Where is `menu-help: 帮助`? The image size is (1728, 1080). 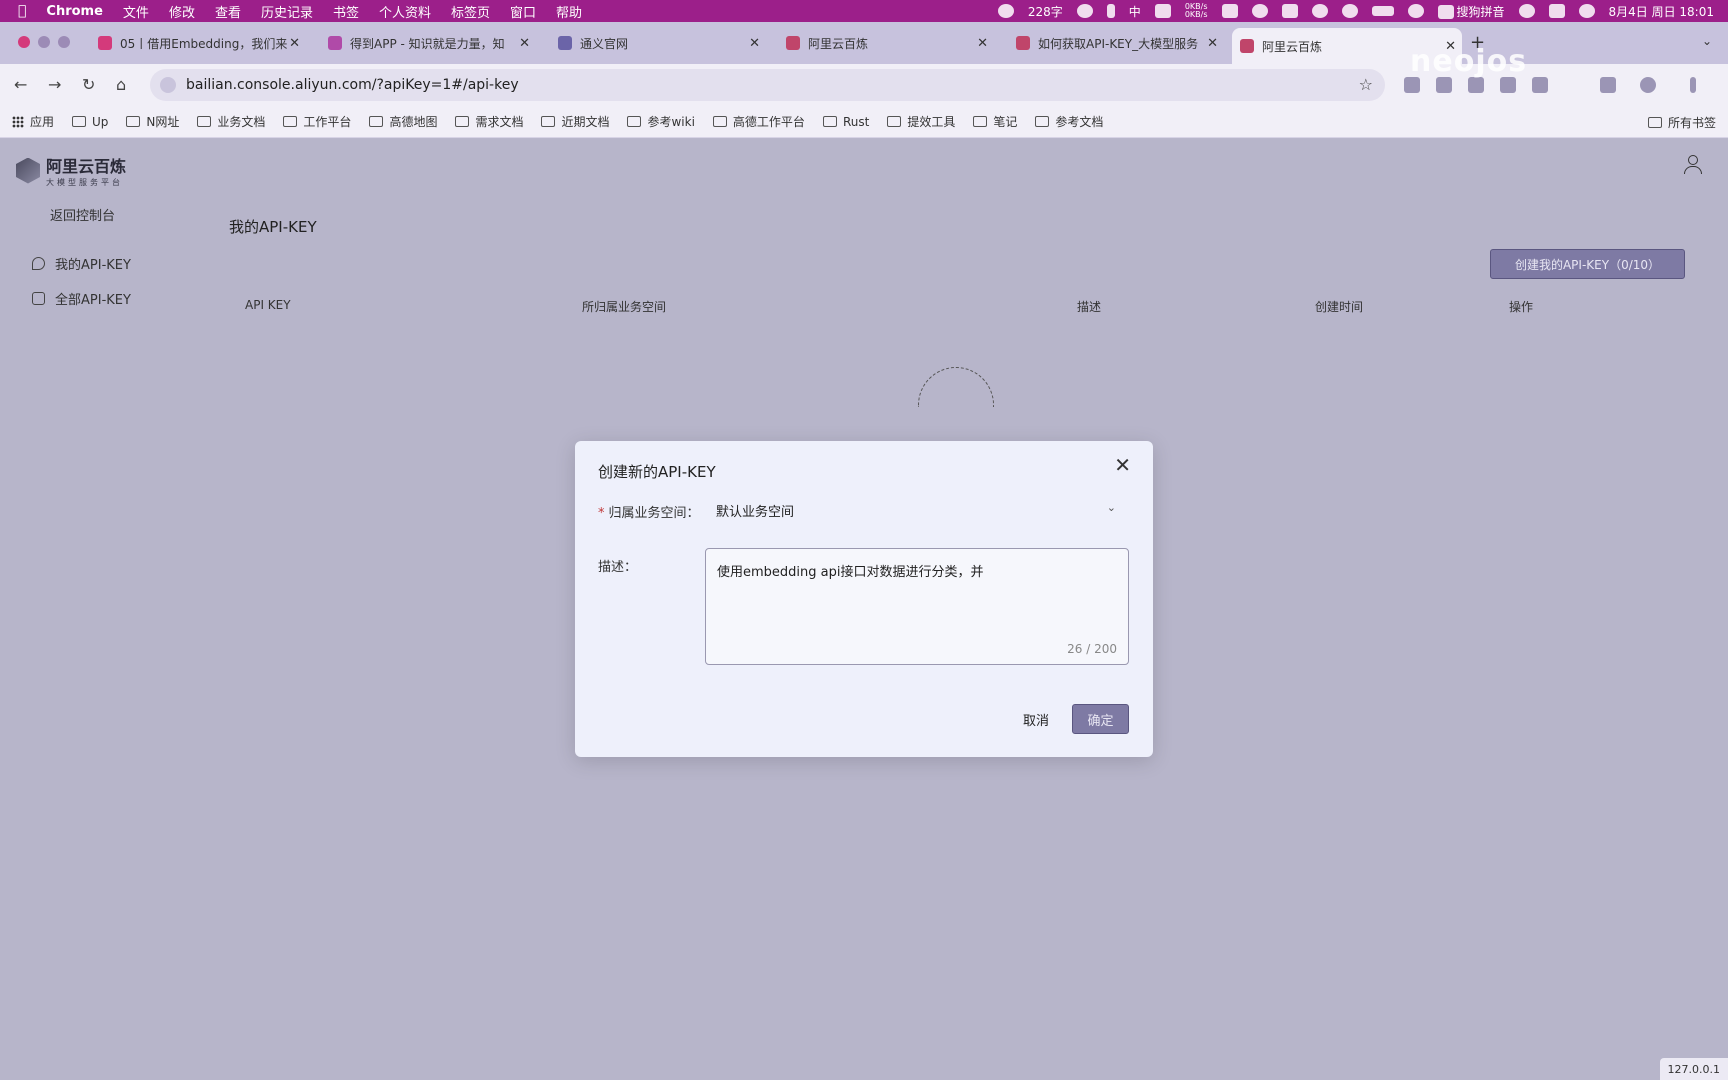 menu-help: 帮助 is located at coordinates (569, 11).